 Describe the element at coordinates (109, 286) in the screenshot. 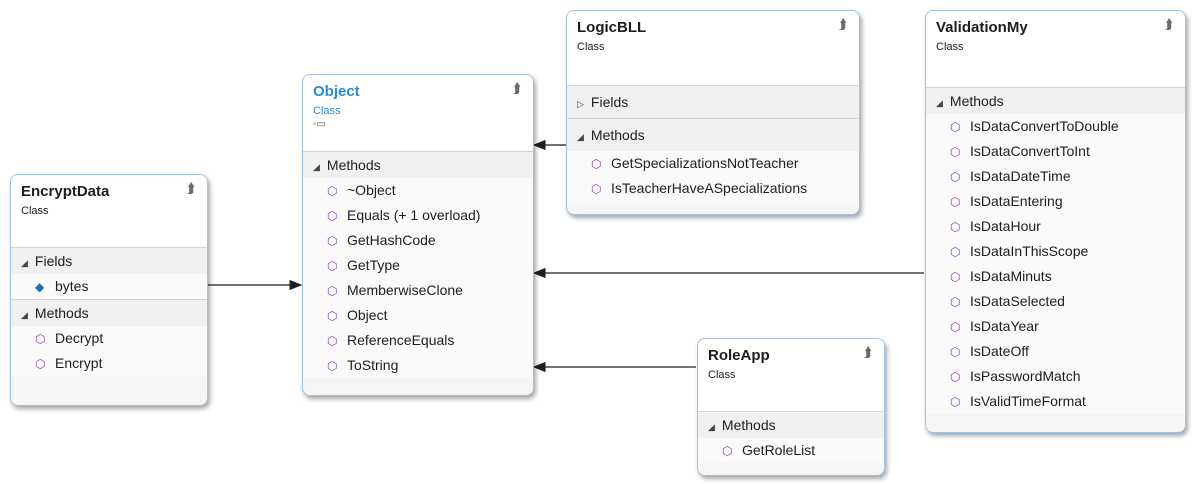

I see `field-item: ◆ bytes` at that location.